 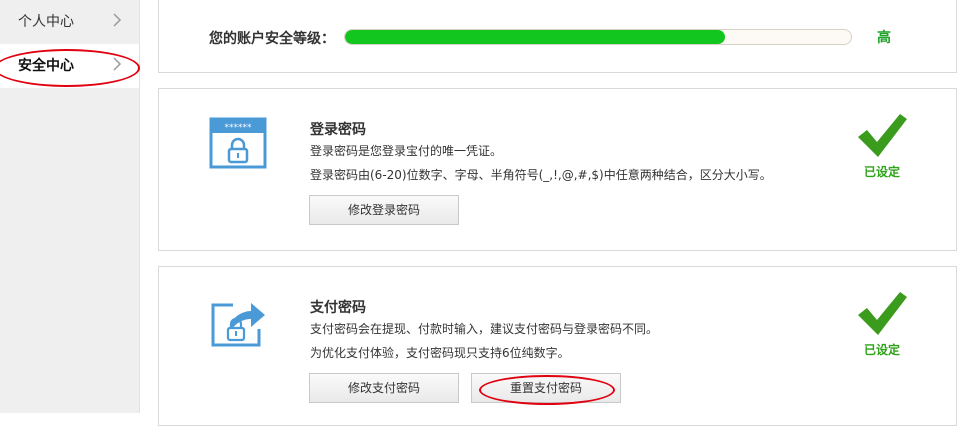 I want to click on security-level-label: 您的账户安全等级：, so click(x=272, y=39).